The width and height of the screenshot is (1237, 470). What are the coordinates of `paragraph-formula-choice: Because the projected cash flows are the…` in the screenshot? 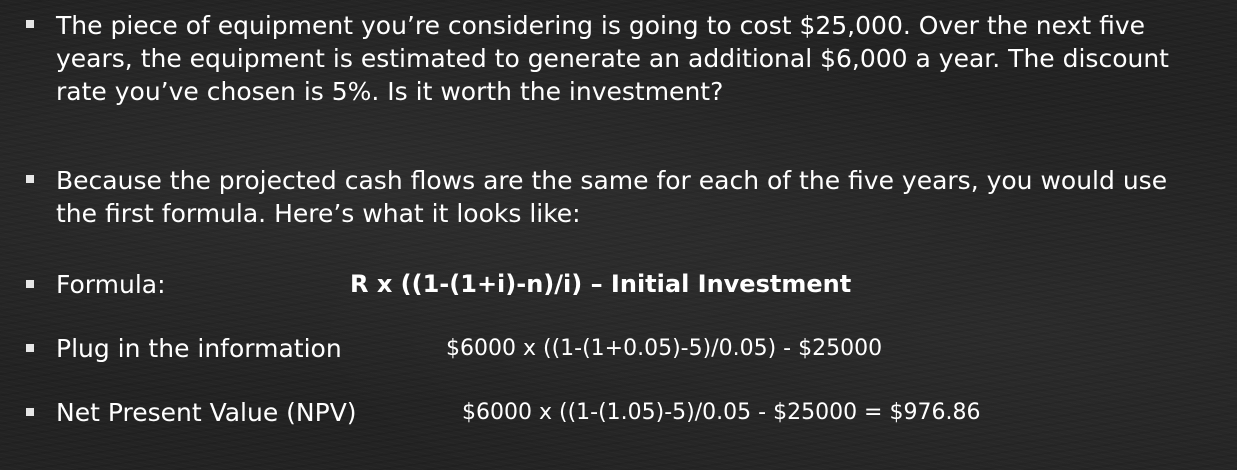 It's located at (612, 197).